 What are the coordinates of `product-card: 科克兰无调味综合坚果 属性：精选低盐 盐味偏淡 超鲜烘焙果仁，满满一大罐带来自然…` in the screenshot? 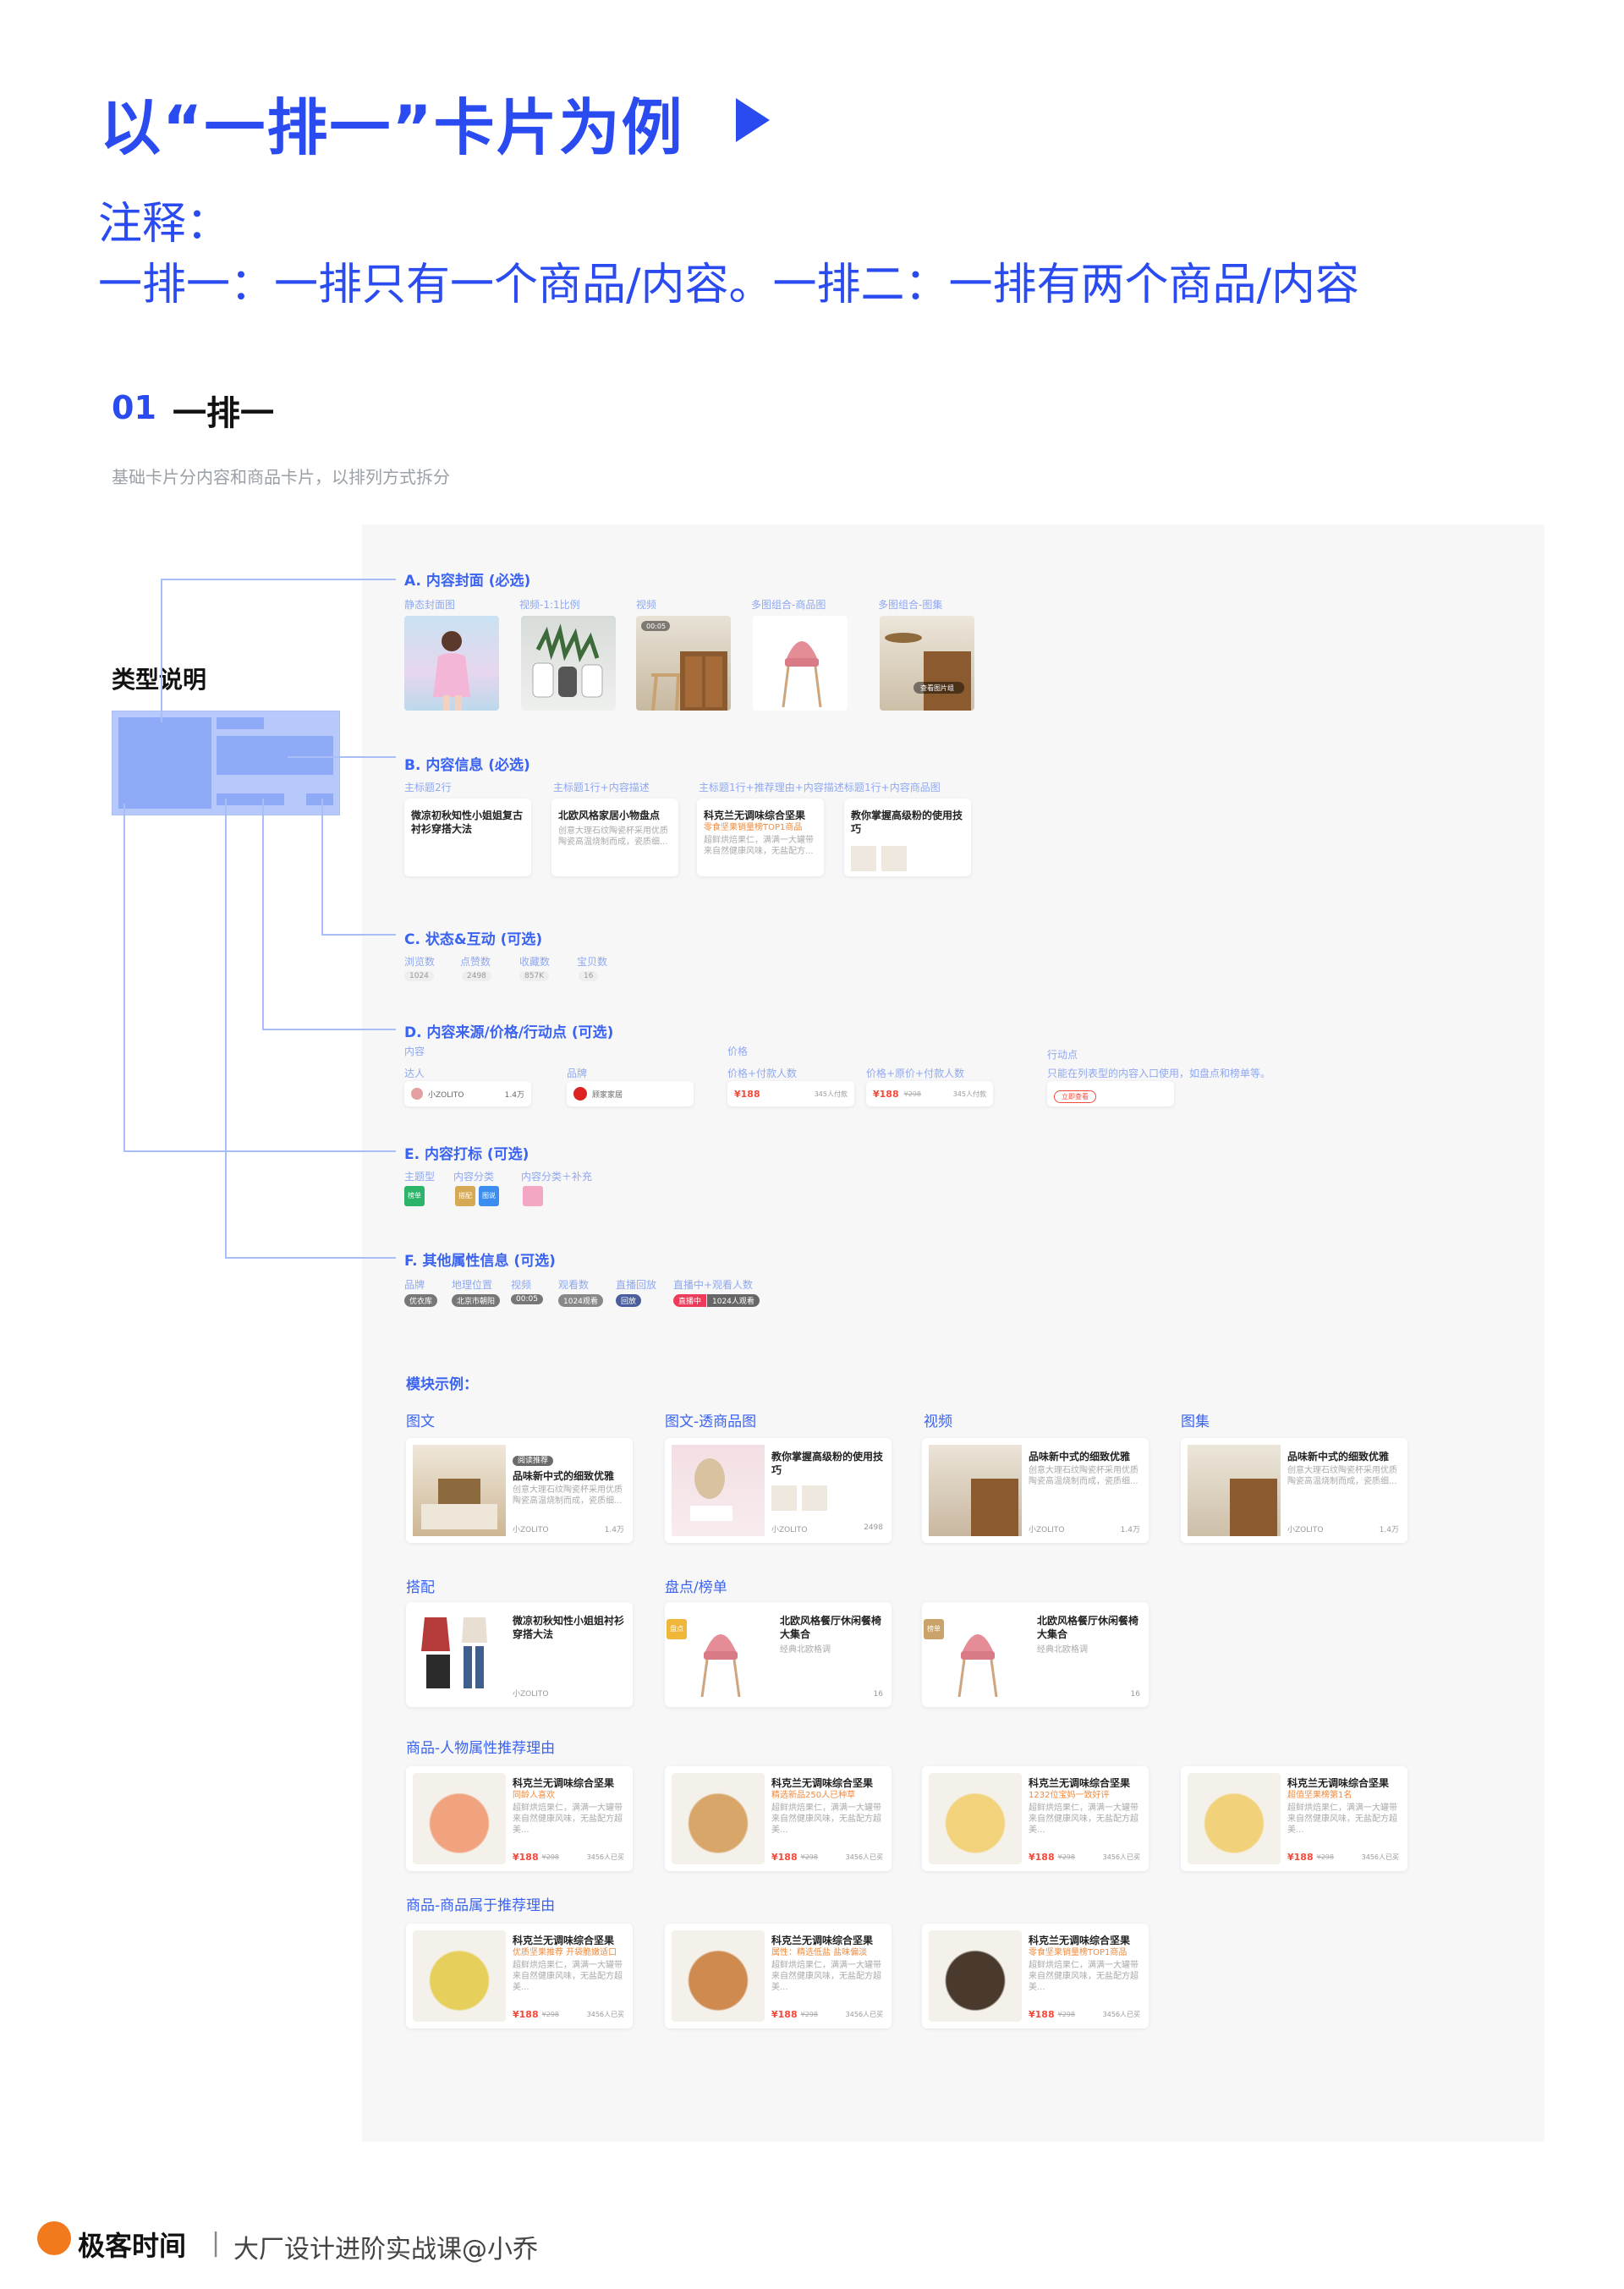 It's located at (779, 1976).